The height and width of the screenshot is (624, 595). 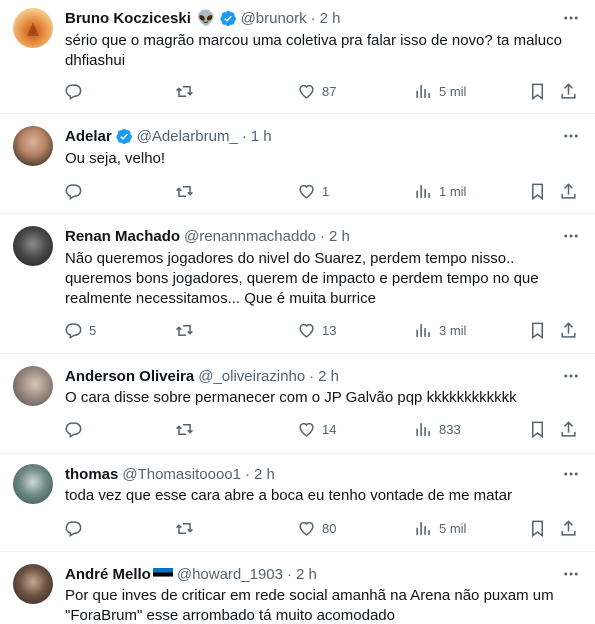 What do you see at coordinates (437, 429) in the screenshot?
I see `views-button: 833` at bounding box center [437, 429].